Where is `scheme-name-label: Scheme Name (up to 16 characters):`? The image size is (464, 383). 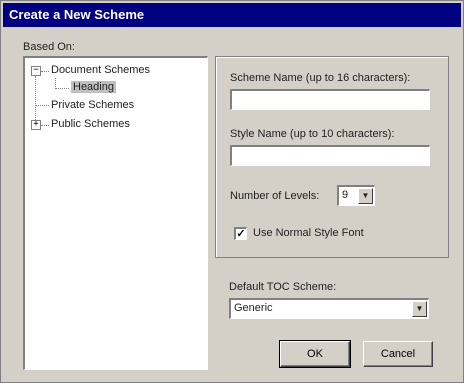 scheme-name-label: Scheme Name (up to 16 characters): is located at coordinates (320, 78).